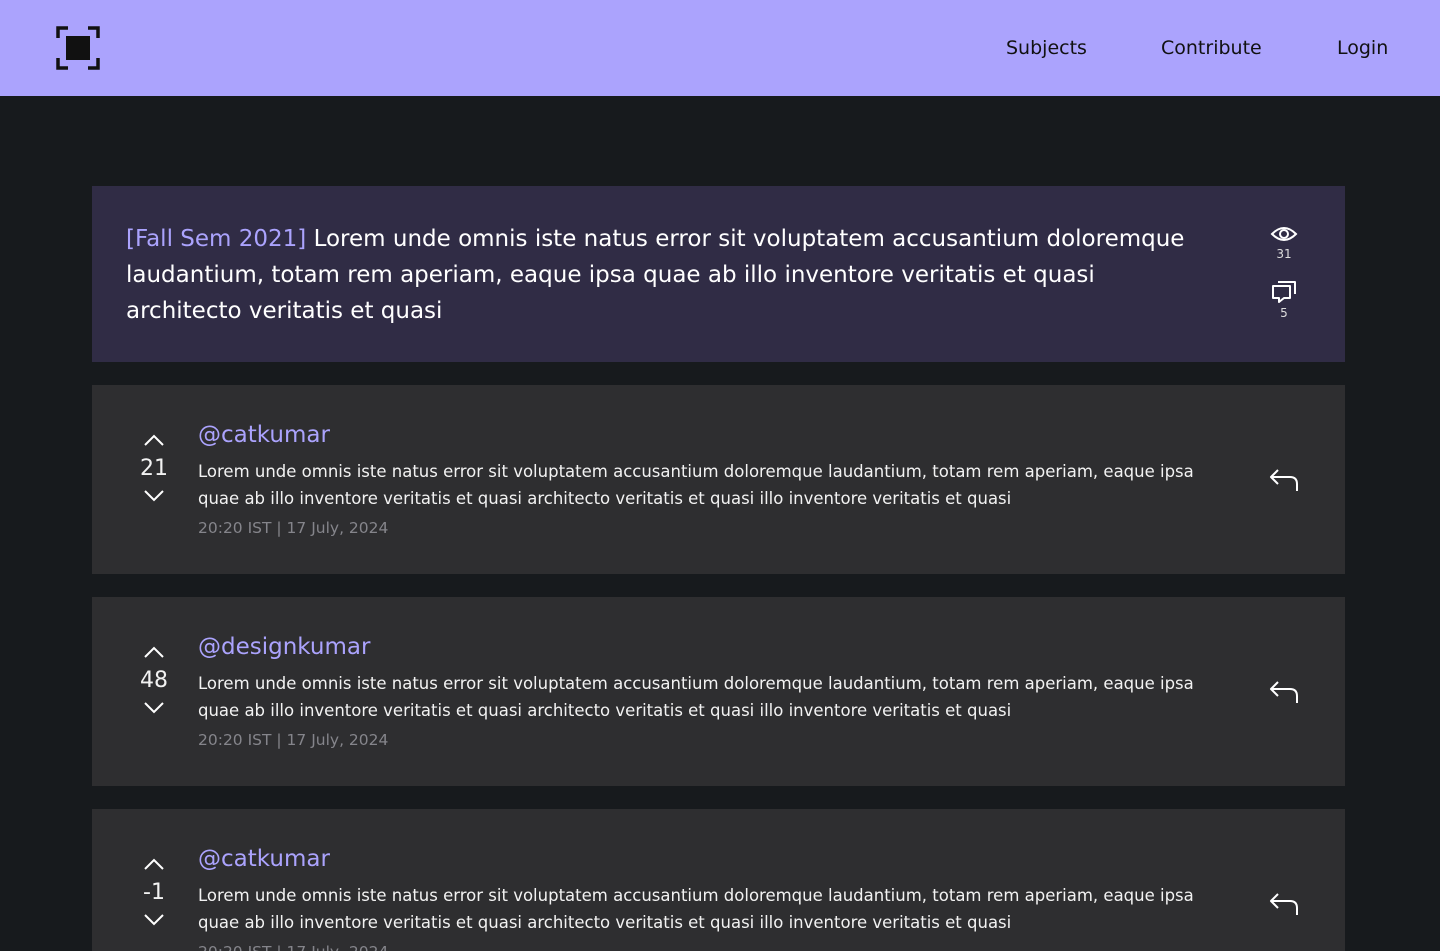 This screenshot has width=1440, height=951. I want to click on views-count: 31, so click(1284, 254).